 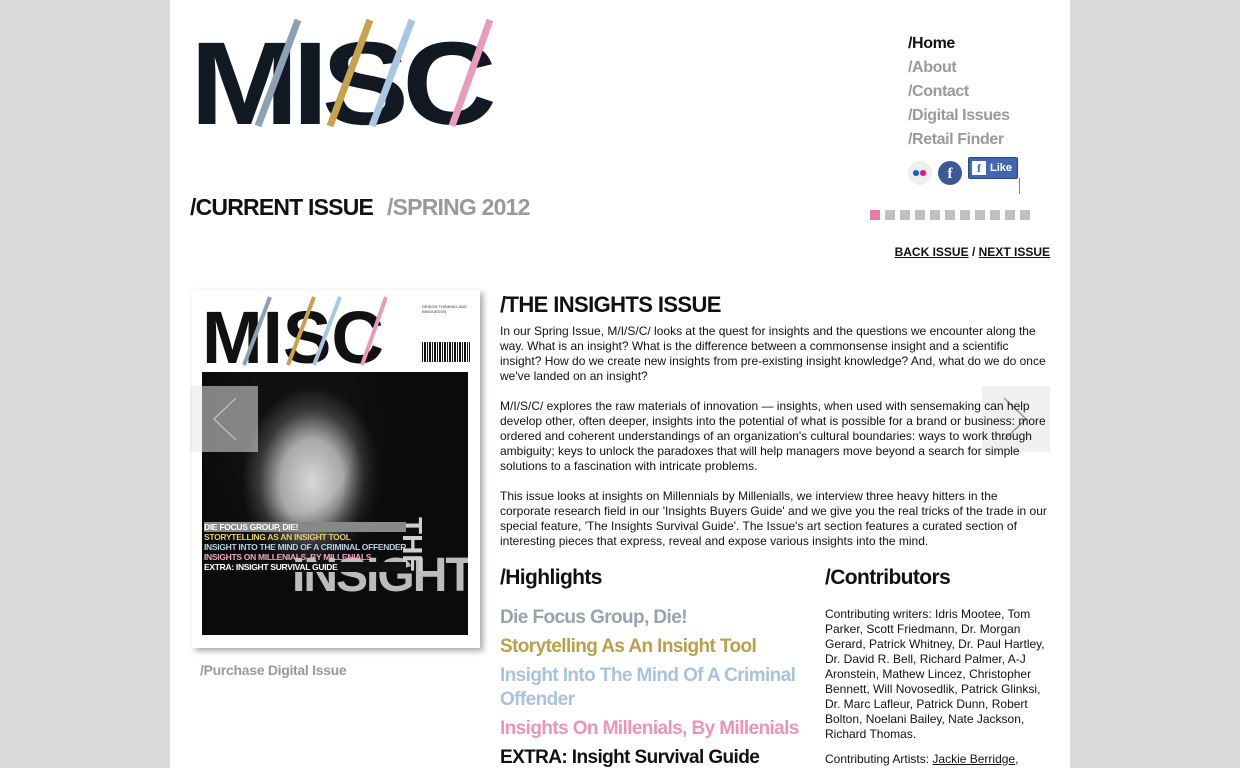 I want to click on cover-headline: DIE FOCUS GROUP, DIE!, so click(x=305, y=527).